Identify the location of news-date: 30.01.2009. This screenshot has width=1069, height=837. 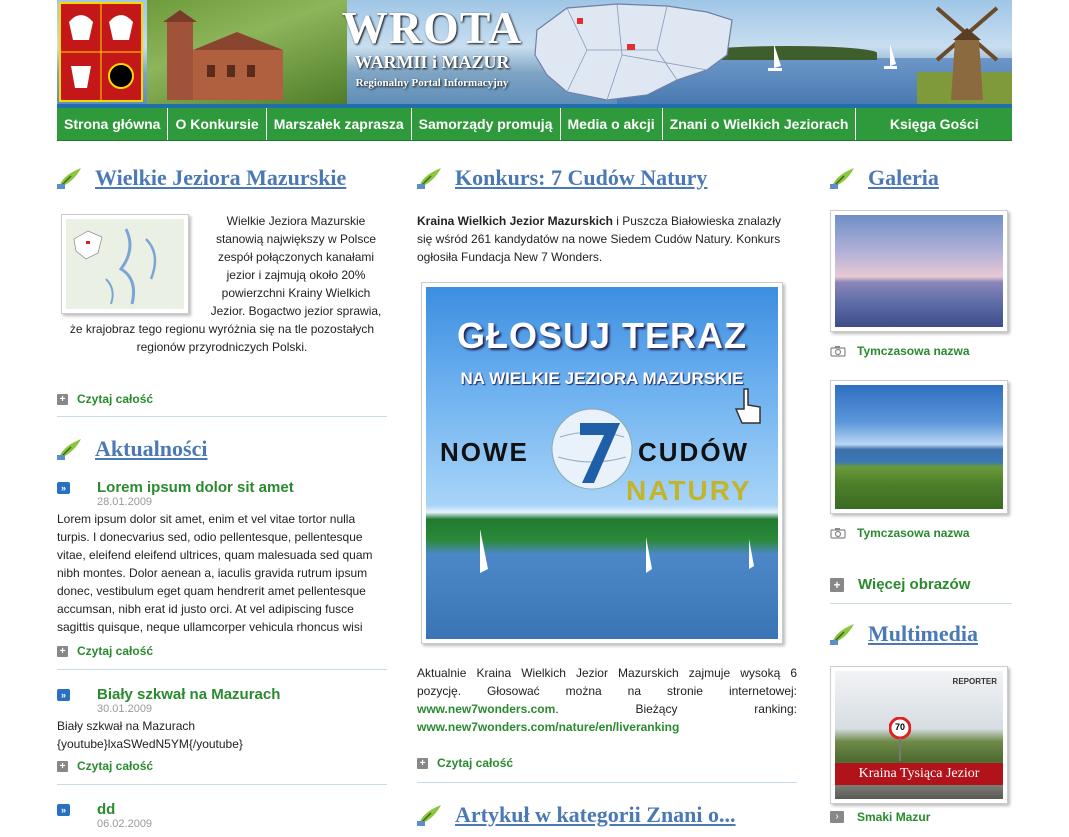
(125, 709).